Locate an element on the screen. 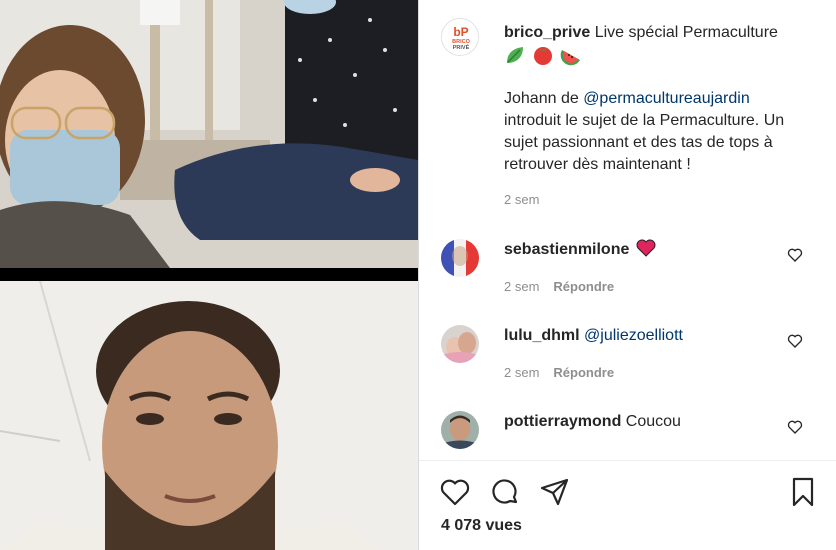 The image size is (836, 550). mention-link: @permacultureaujardin is located at coordinates (666, 98).